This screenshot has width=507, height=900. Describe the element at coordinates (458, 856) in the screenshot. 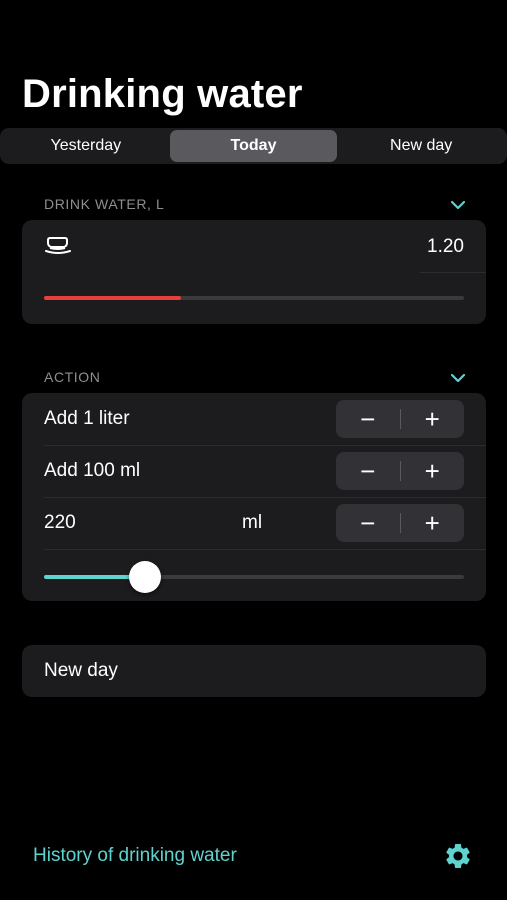

I see `gear-icon` at that location.